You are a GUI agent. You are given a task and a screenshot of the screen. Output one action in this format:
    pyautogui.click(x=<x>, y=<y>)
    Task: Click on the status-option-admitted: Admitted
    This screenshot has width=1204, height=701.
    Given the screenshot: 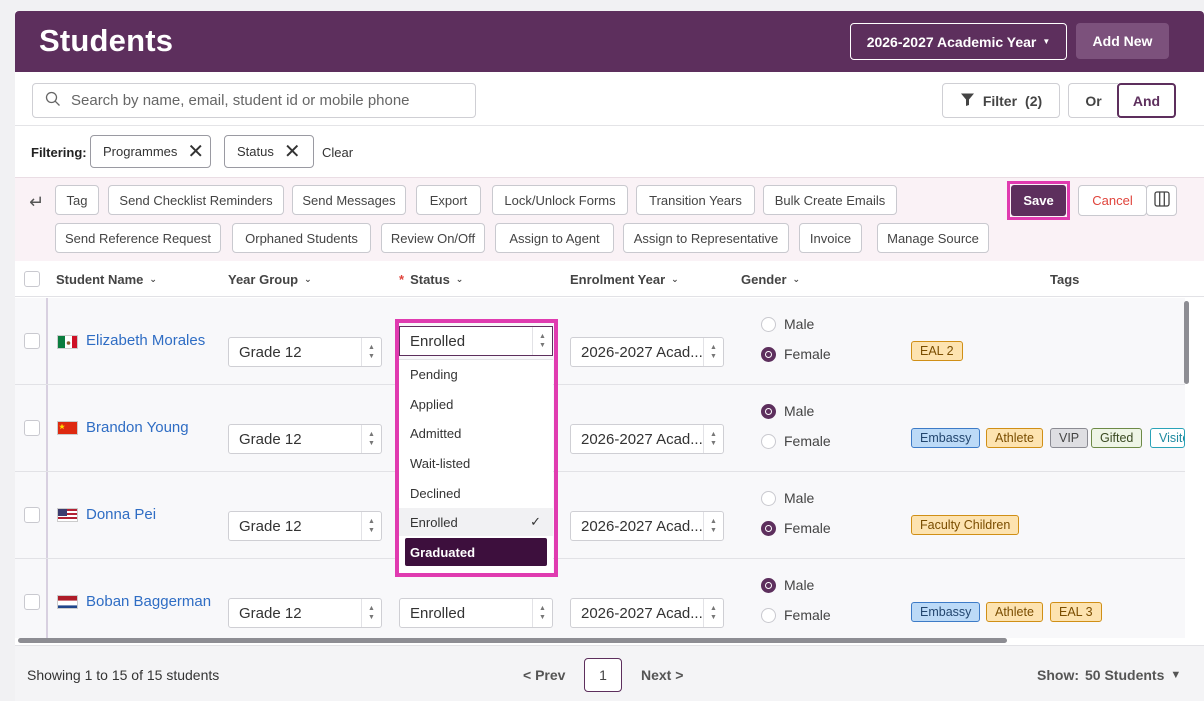 What is the action you would take?
    pyautogui.click(x=476, y=433)
    